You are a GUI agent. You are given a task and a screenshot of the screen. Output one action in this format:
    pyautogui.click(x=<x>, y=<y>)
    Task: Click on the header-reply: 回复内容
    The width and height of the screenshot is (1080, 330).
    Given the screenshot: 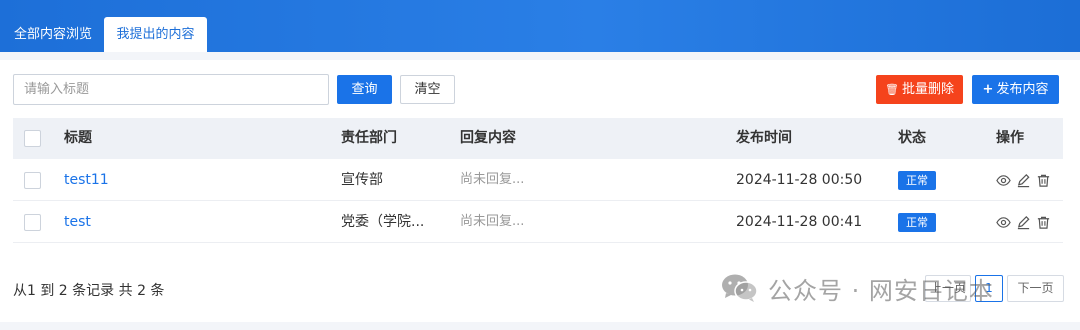 What is the action you would take?
    pyautogui.click(x=488, y=138)
    